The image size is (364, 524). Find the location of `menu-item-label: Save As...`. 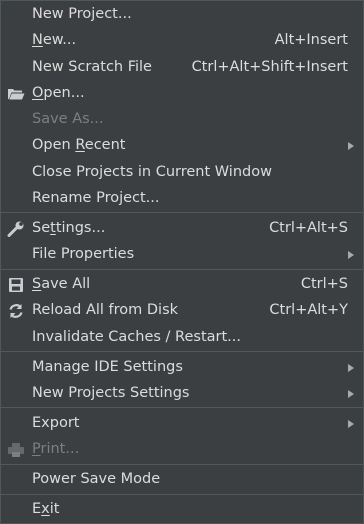

menu-item-label: Save As... is located at coordinates (68, 119).